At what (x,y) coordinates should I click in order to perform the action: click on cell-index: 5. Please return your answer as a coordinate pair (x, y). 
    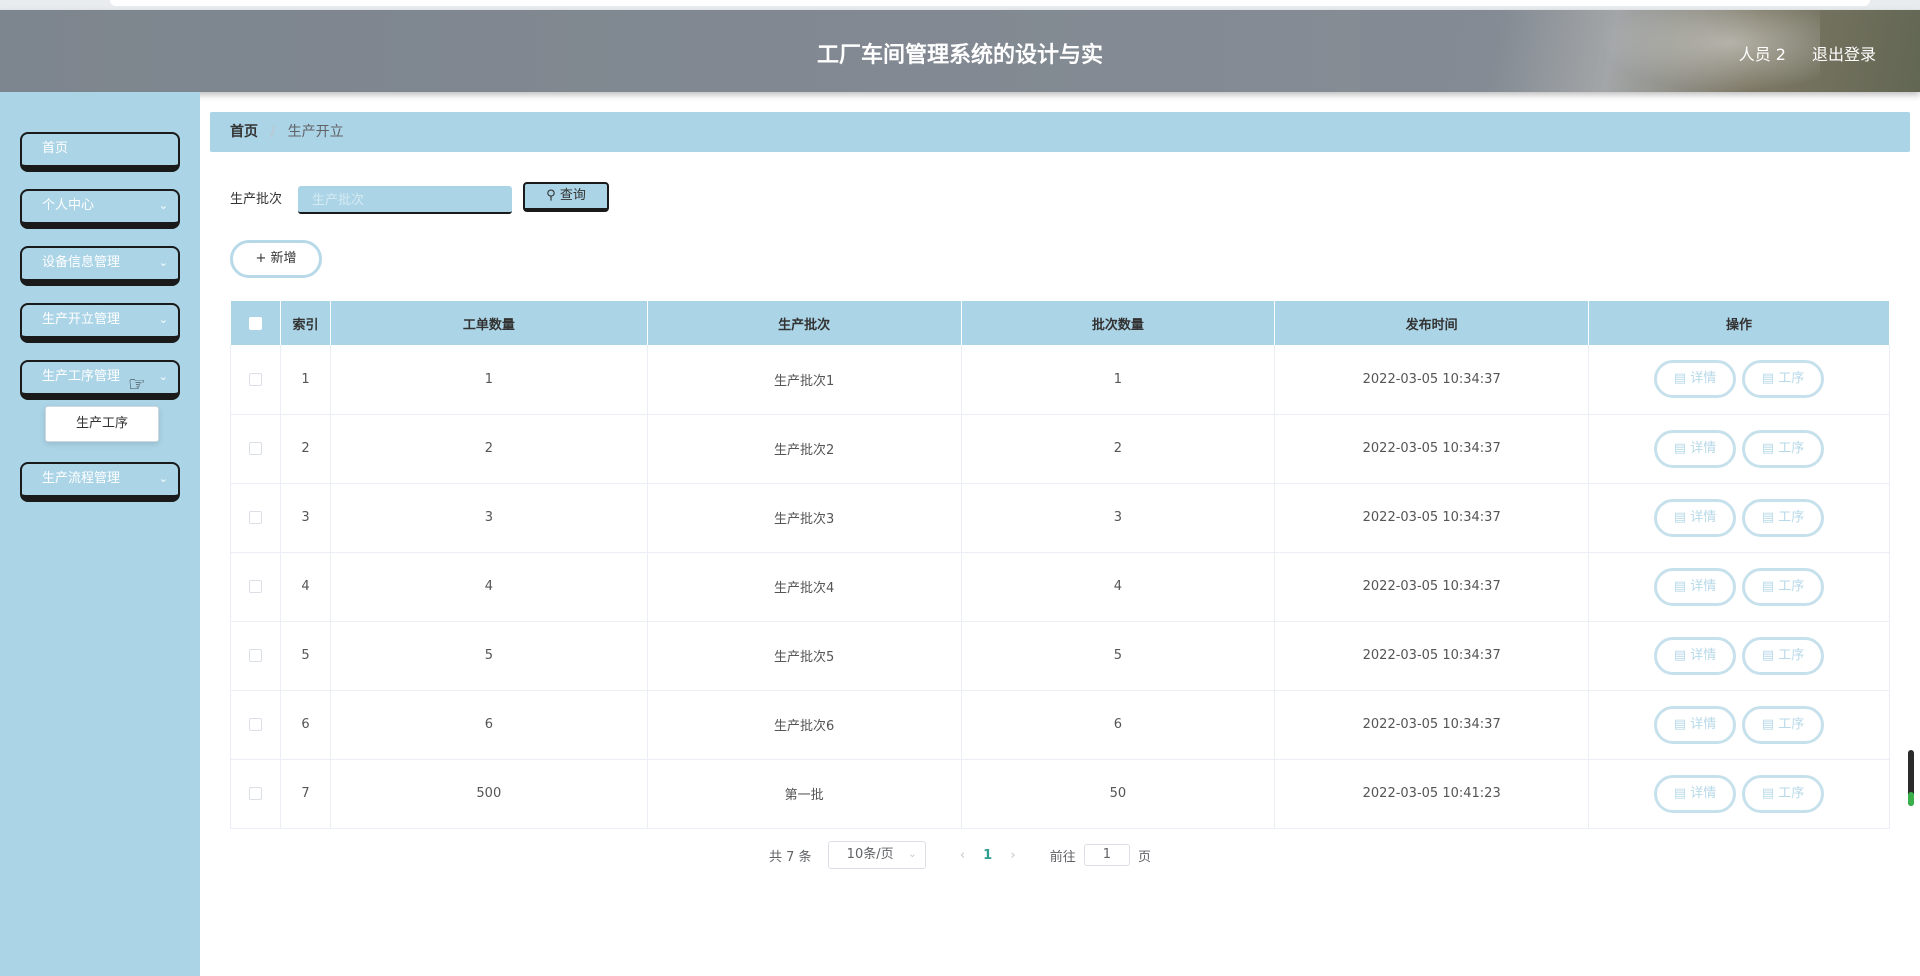
    Looking at the image, I should click on (305, 656).